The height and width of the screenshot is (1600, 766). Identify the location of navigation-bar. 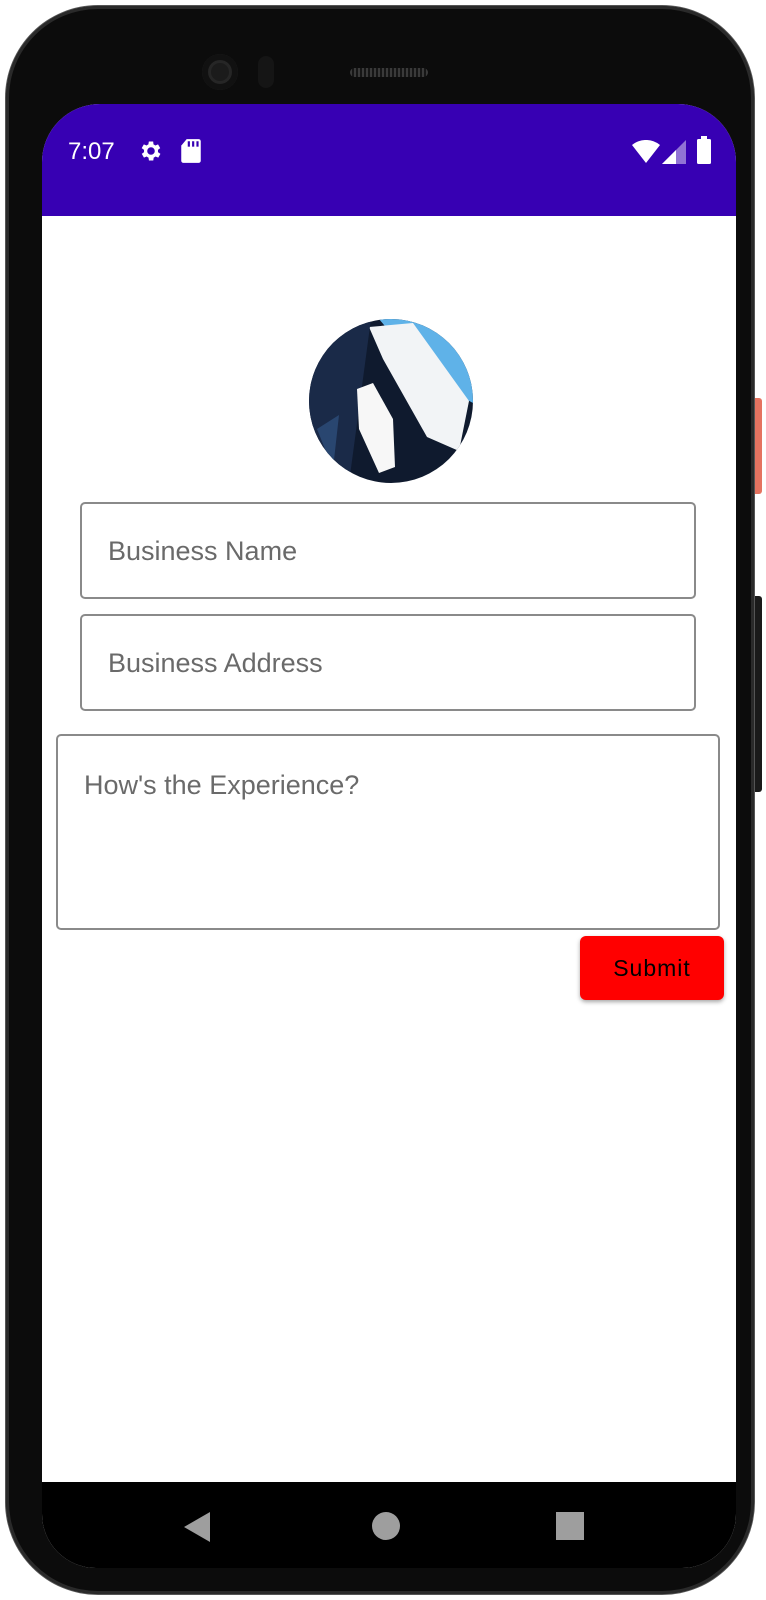
(389, 1525).